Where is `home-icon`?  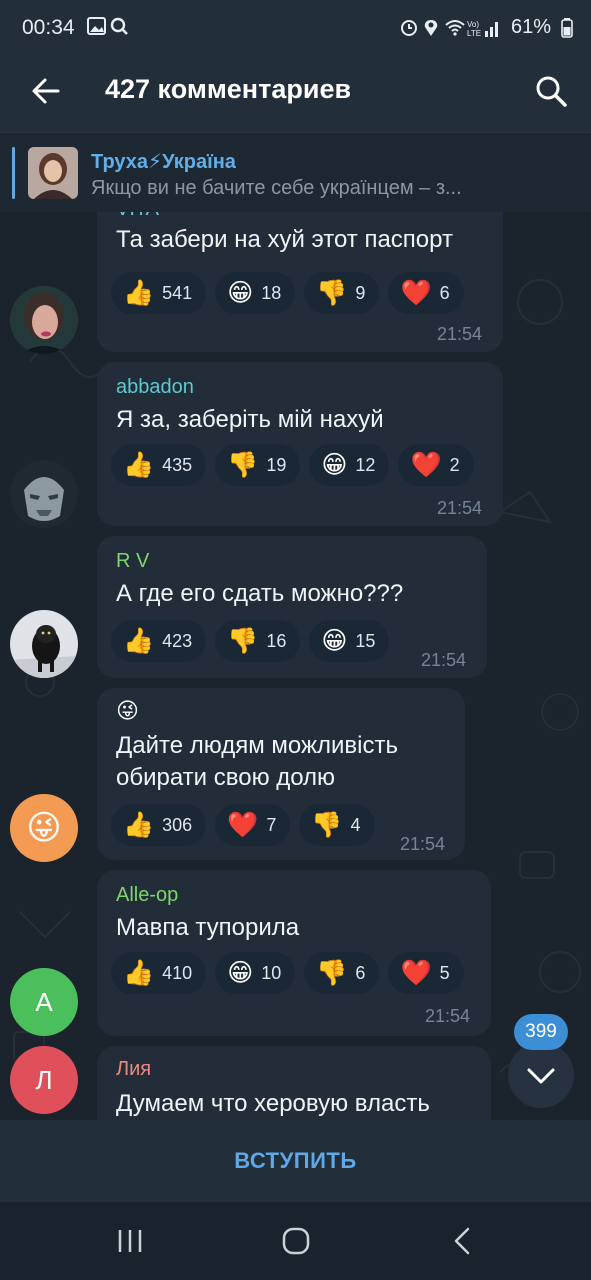 home-icon is located at coordinates (296, 1241).